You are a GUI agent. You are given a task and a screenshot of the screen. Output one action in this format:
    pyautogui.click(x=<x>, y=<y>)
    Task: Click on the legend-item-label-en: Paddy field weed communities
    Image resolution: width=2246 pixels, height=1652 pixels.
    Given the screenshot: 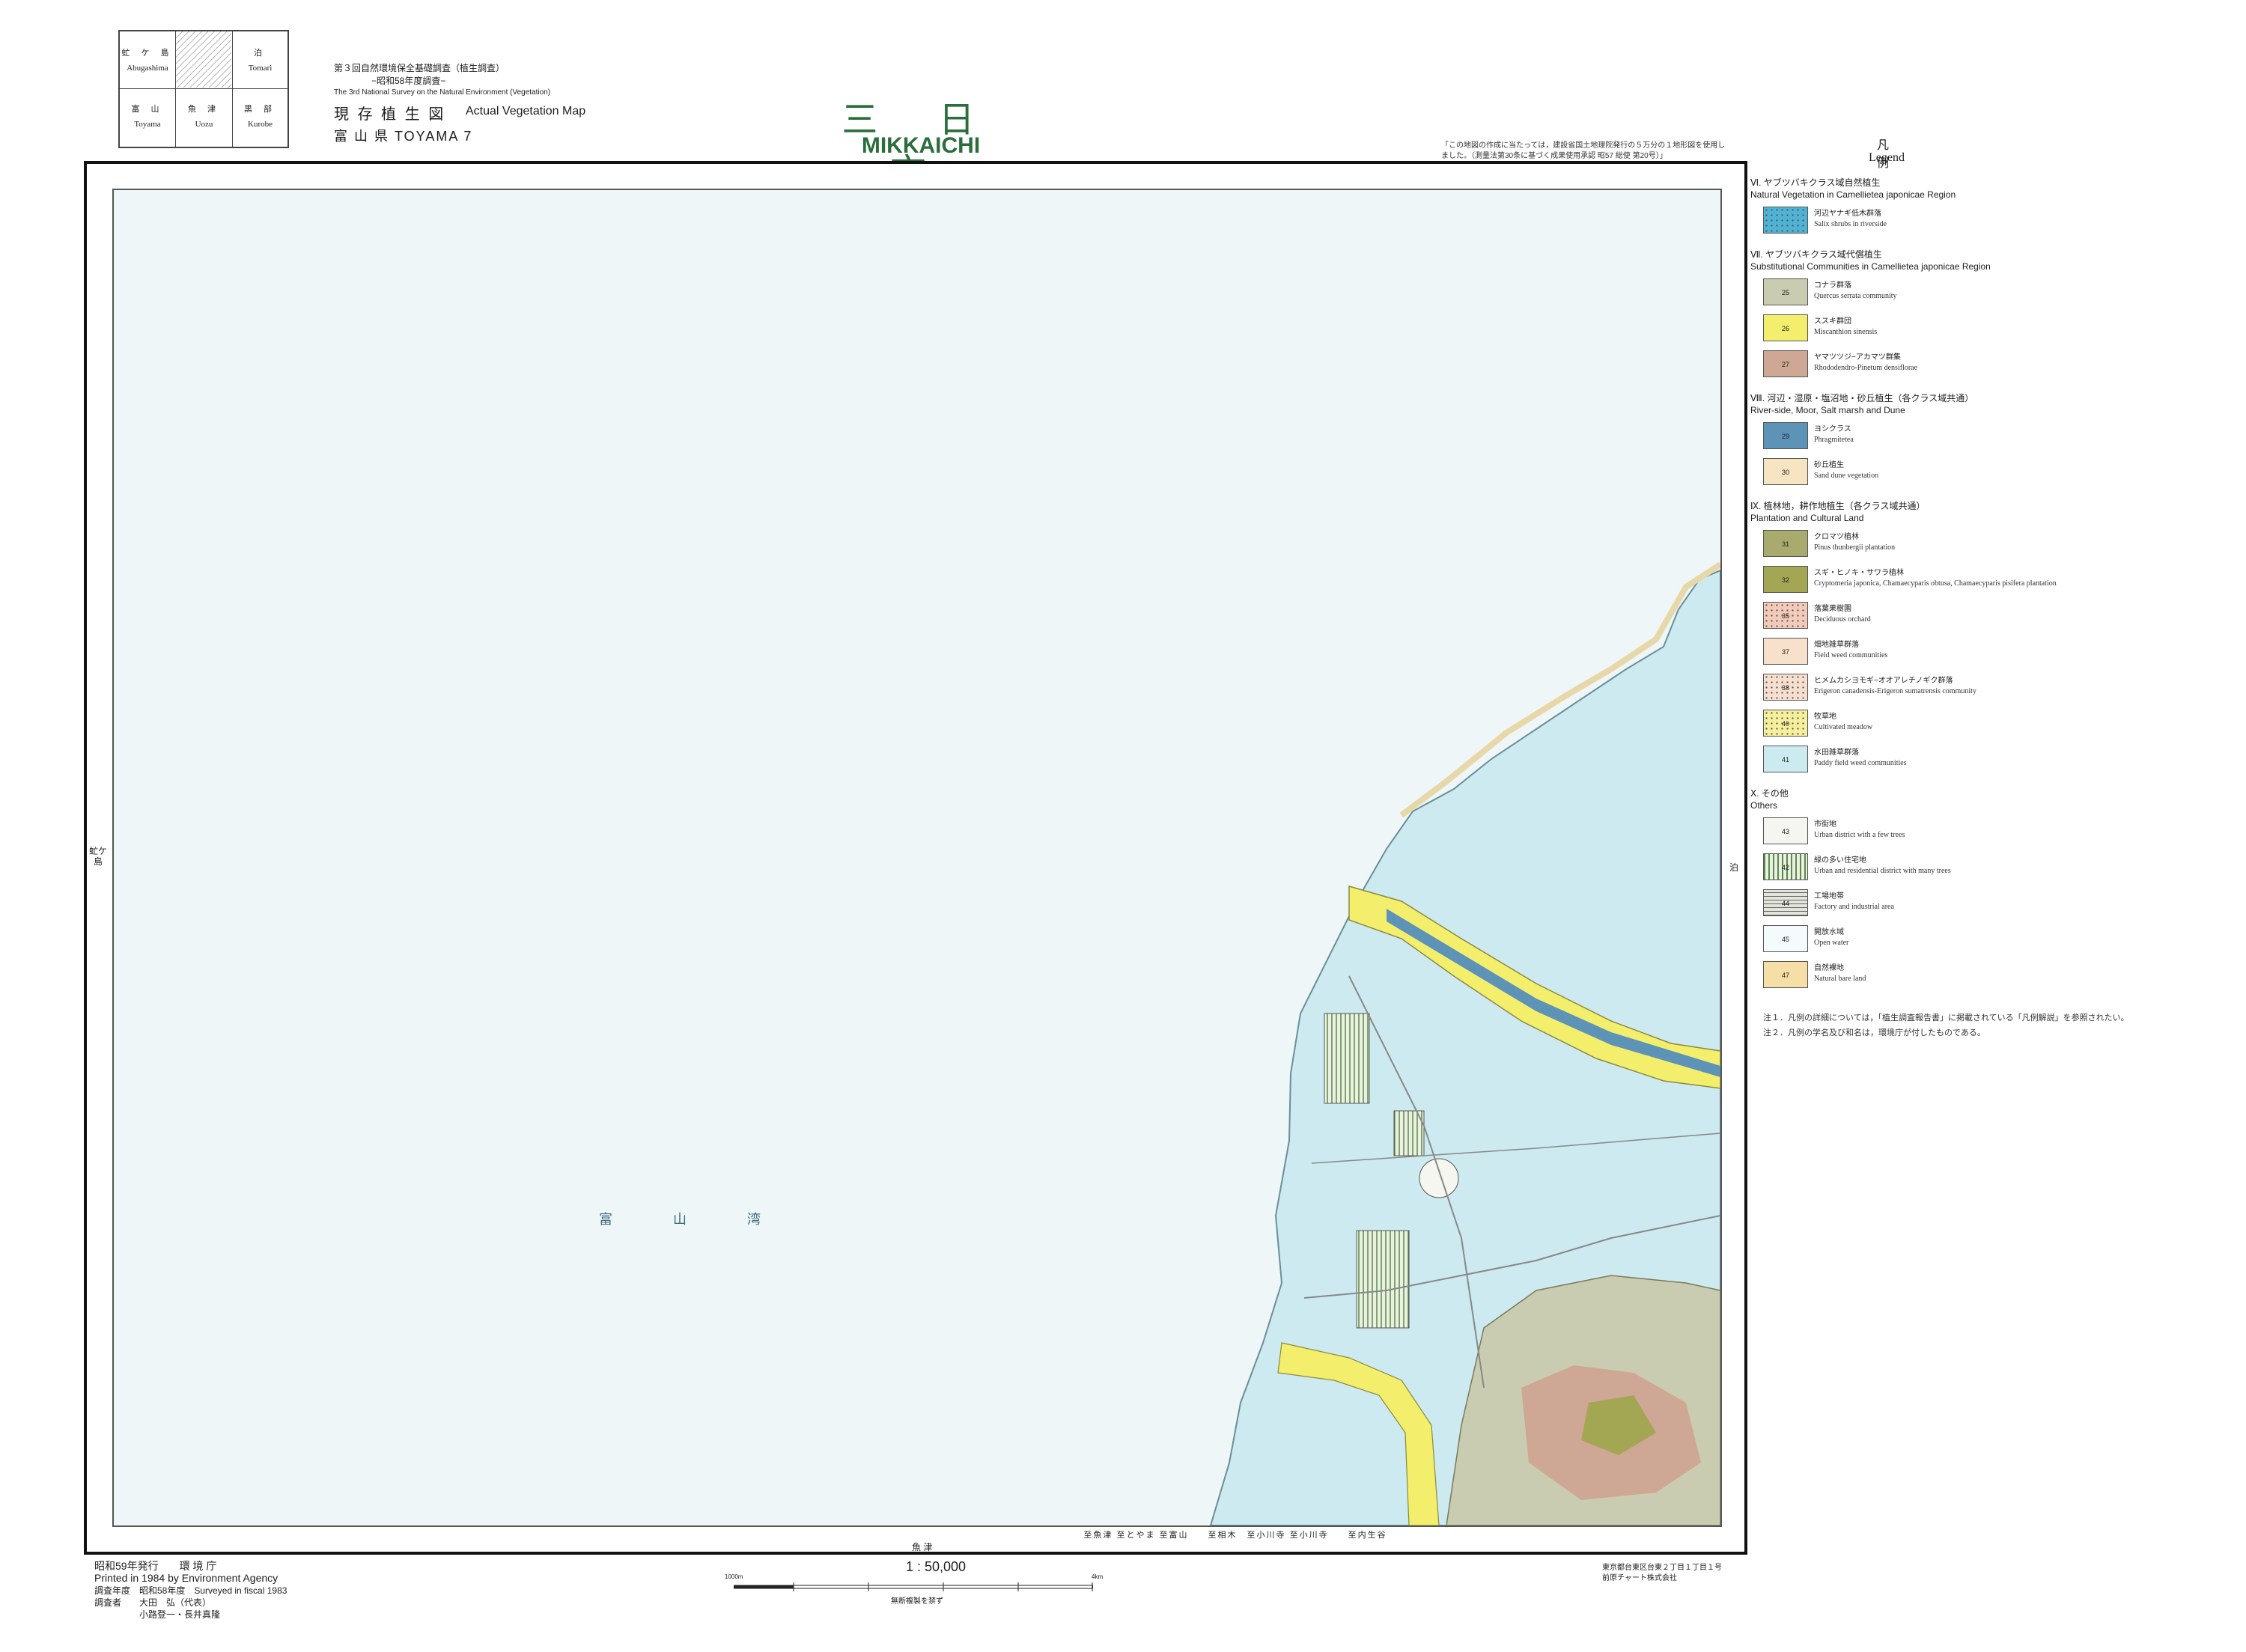 What is the action you would take?
    pyautogui.click(x=1860, y=763)
    